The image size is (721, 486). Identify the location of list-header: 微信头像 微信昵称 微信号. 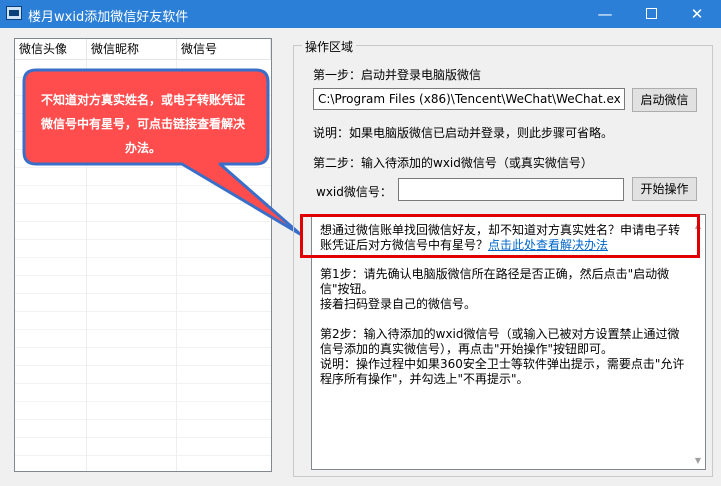
(143, 49).